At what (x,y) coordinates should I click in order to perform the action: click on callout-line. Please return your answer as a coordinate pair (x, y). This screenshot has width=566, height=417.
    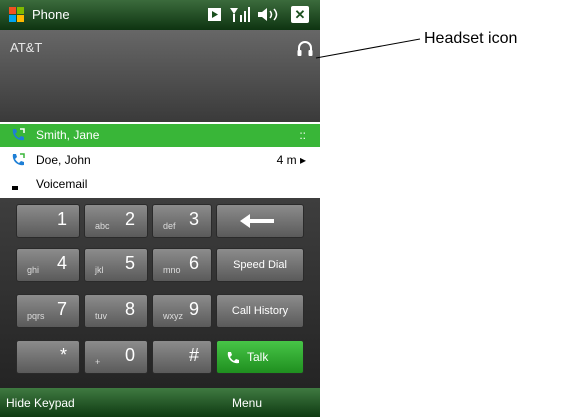
    Looking at the image, I should click on (368, 48).